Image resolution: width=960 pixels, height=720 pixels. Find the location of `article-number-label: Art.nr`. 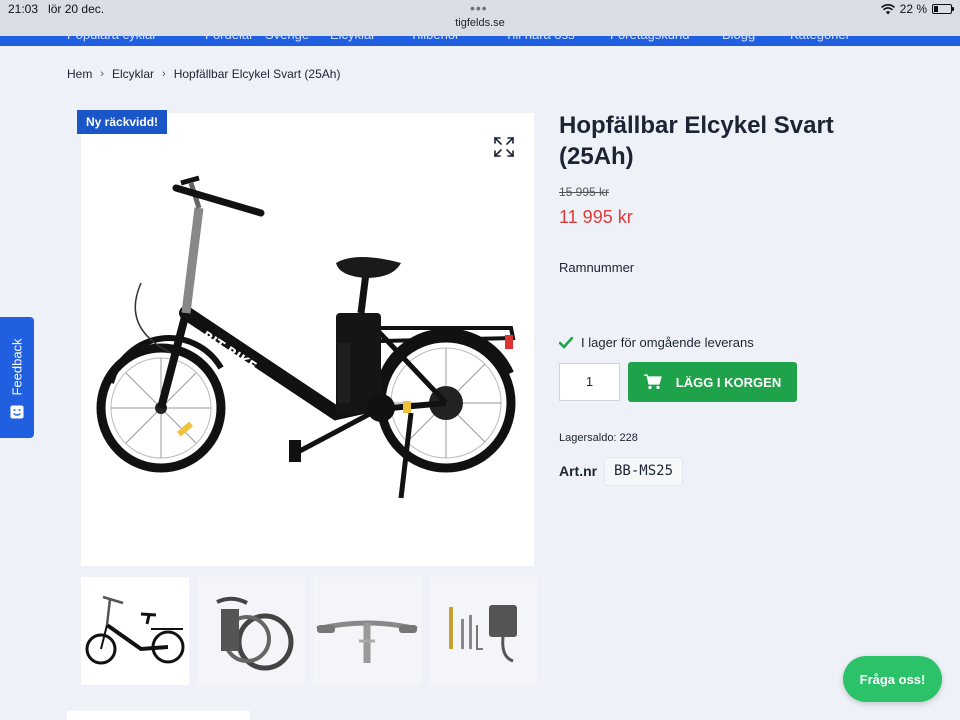

article-number-label: Art.nr is located at coordinates (578, 471).